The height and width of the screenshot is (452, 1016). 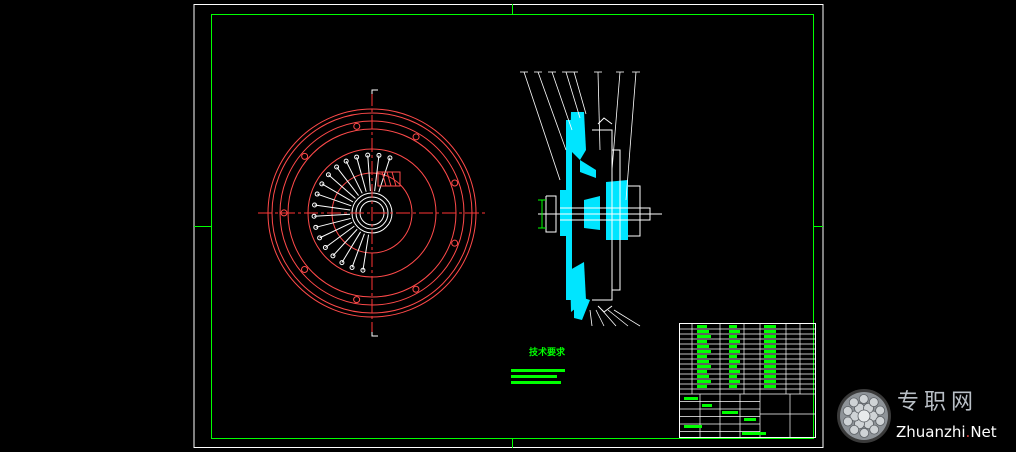 What do you see at coordinates (864, 416) in the screenshot?
I see `spiky-sphere-logo` at bounding box center [864, 416].